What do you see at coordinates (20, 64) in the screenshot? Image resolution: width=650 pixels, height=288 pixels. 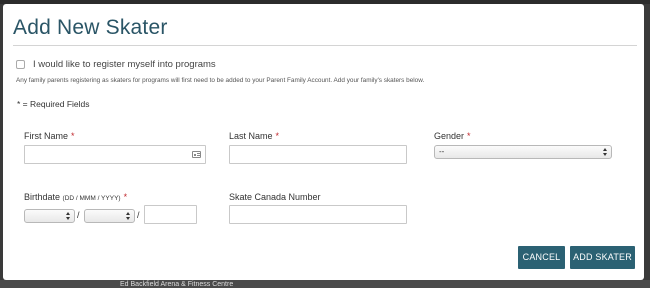 I see `register-self-checkbox` at bounding box center [20, 64].